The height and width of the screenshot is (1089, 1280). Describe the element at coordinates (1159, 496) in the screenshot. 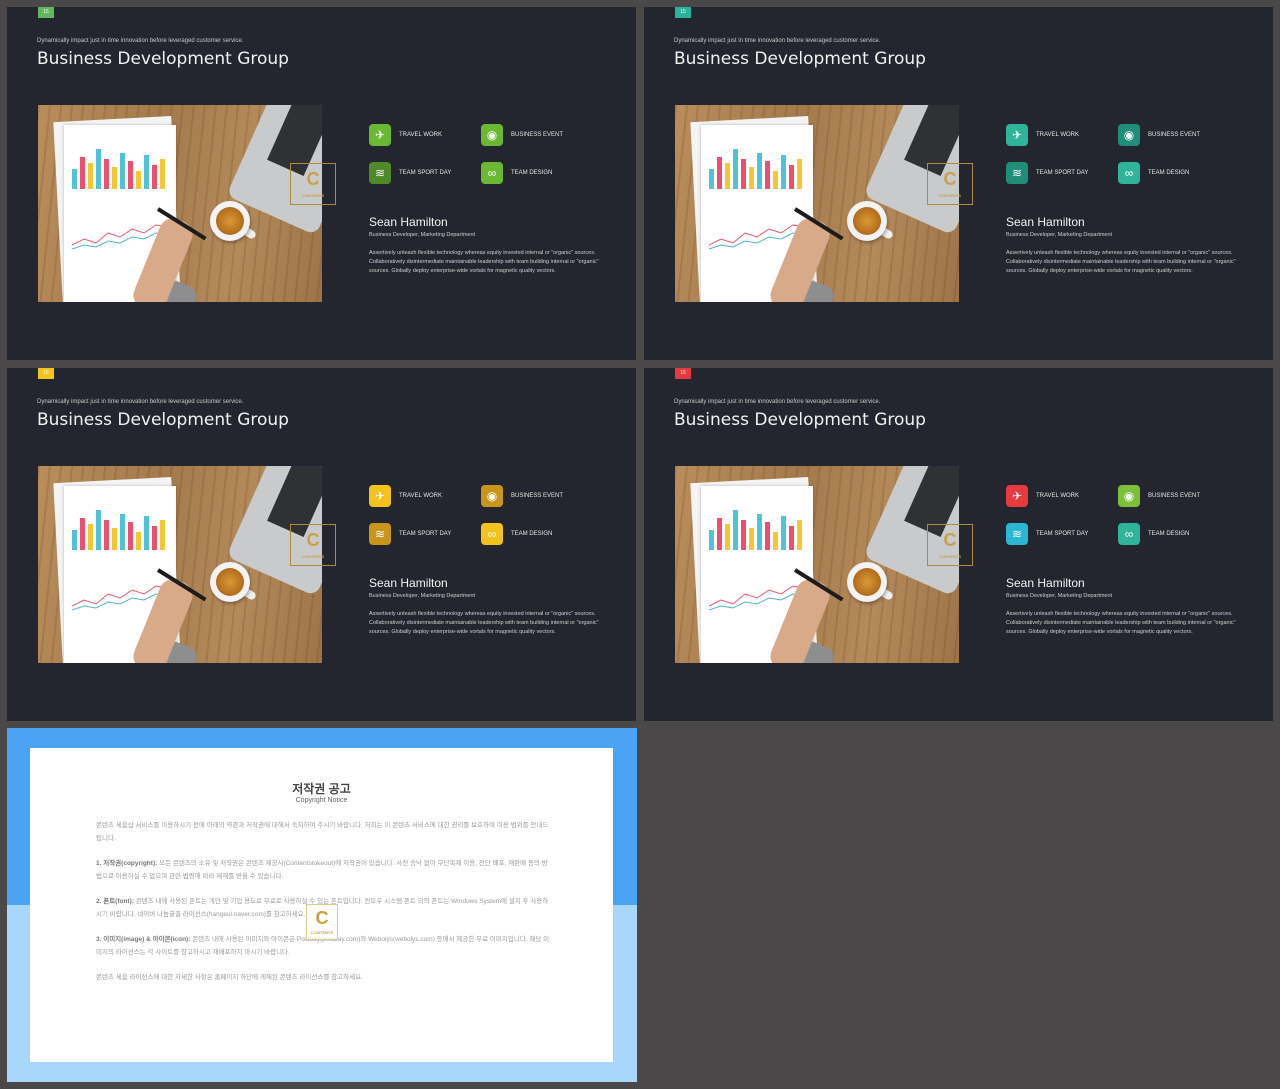

I see `feature-item: ◉ BUSINESS EVENT` at that location.